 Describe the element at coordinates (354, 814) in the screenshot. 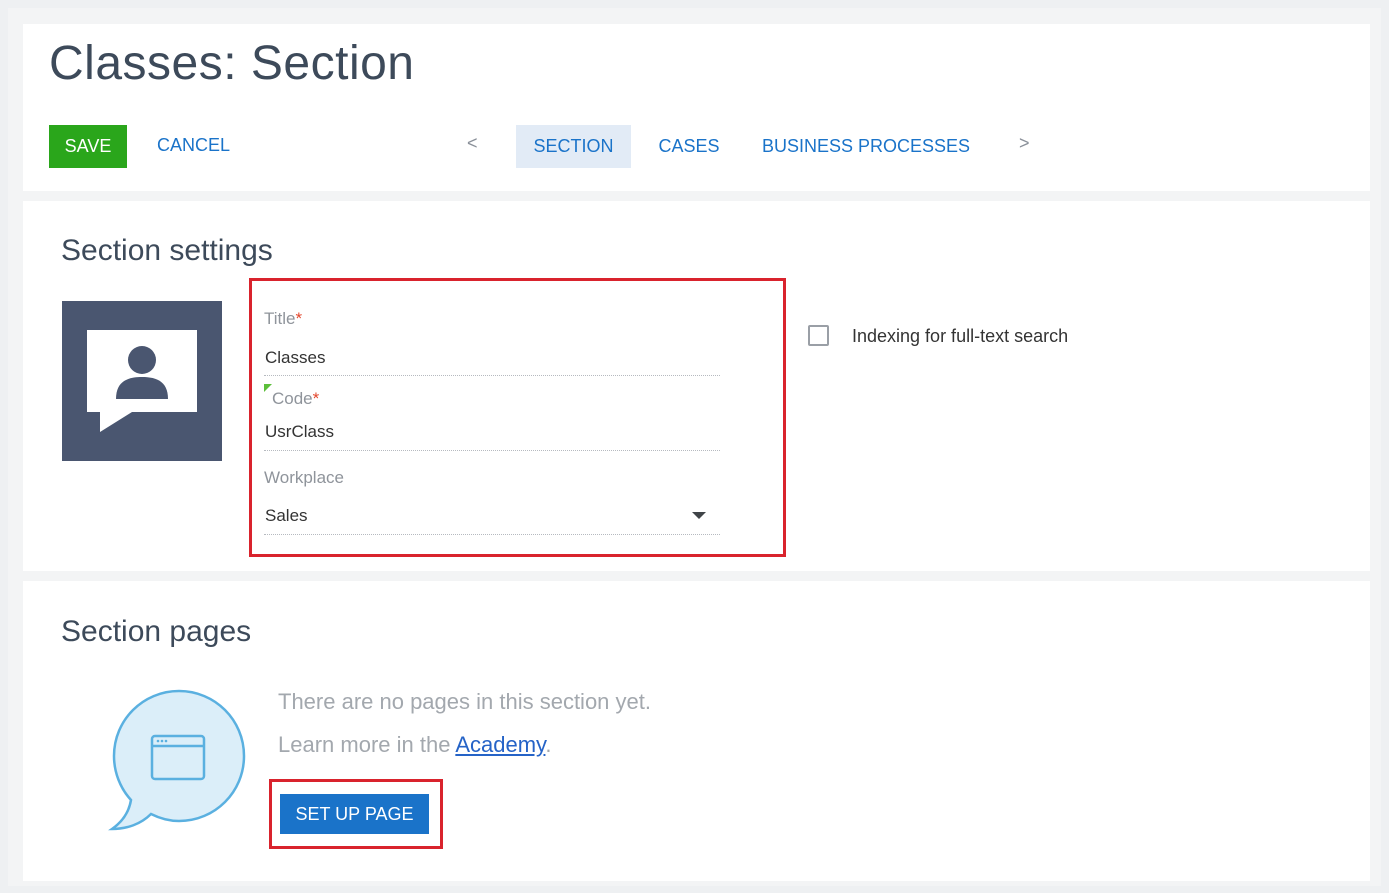

I see `set-up-page-button: SET UP PAGE` at that location.